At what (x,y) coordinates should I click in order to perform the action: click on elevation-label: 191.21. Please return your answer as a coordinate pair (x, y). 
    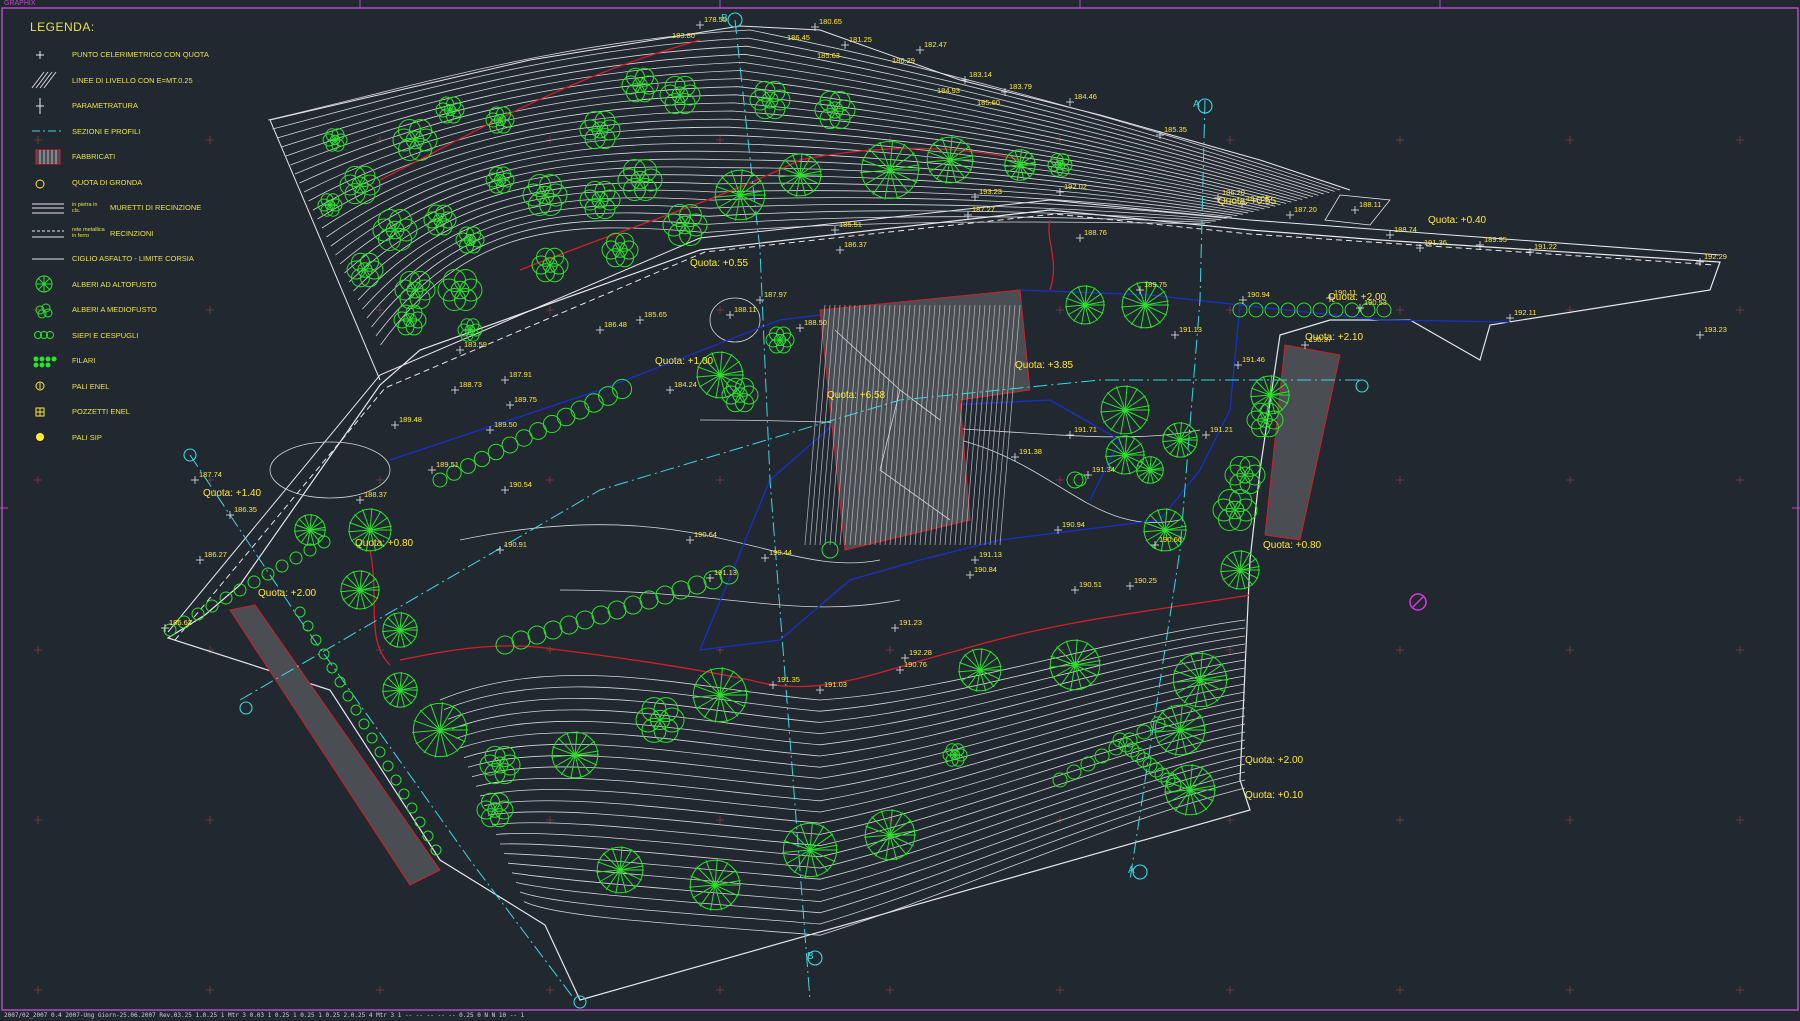
    Looking at the image, I should click on (1221, 429).